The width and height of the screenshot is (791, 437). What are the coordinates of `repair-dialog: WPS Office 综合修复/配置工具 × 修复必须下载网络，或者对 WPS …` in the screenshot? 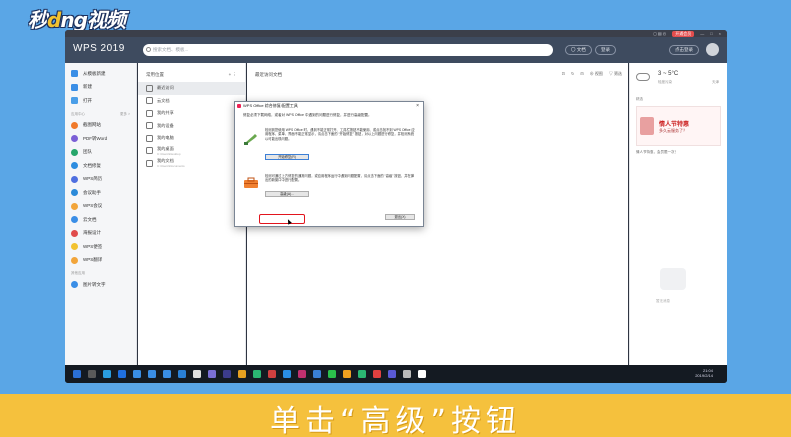 It's located at (329, 164).